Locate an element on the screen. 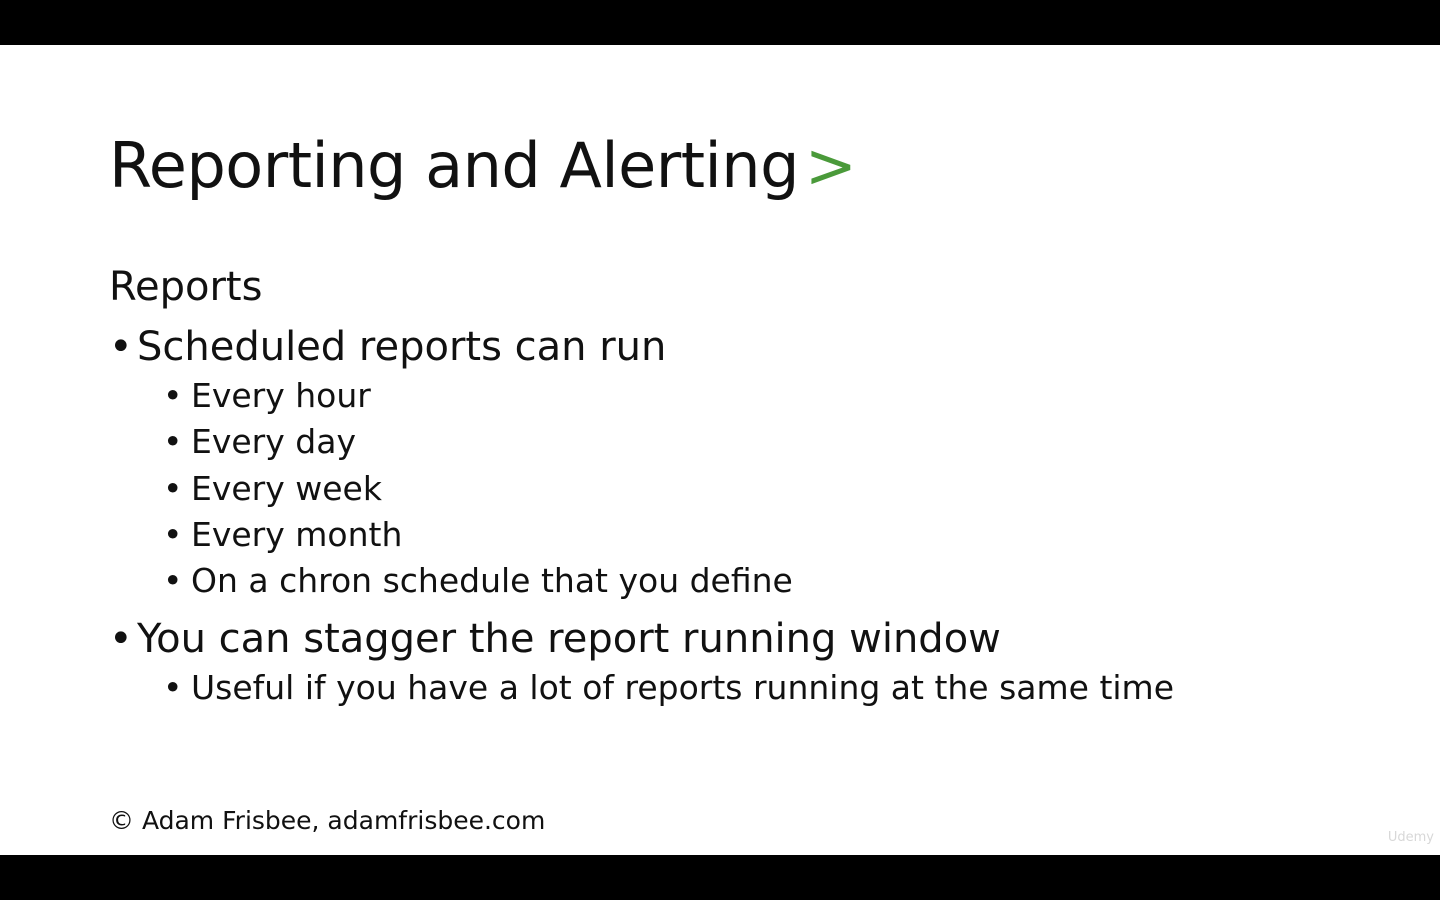 This screenshot has height=900, width=1440. bullet-item: • Scheduled reports can run is located at coordinates (387, 347).